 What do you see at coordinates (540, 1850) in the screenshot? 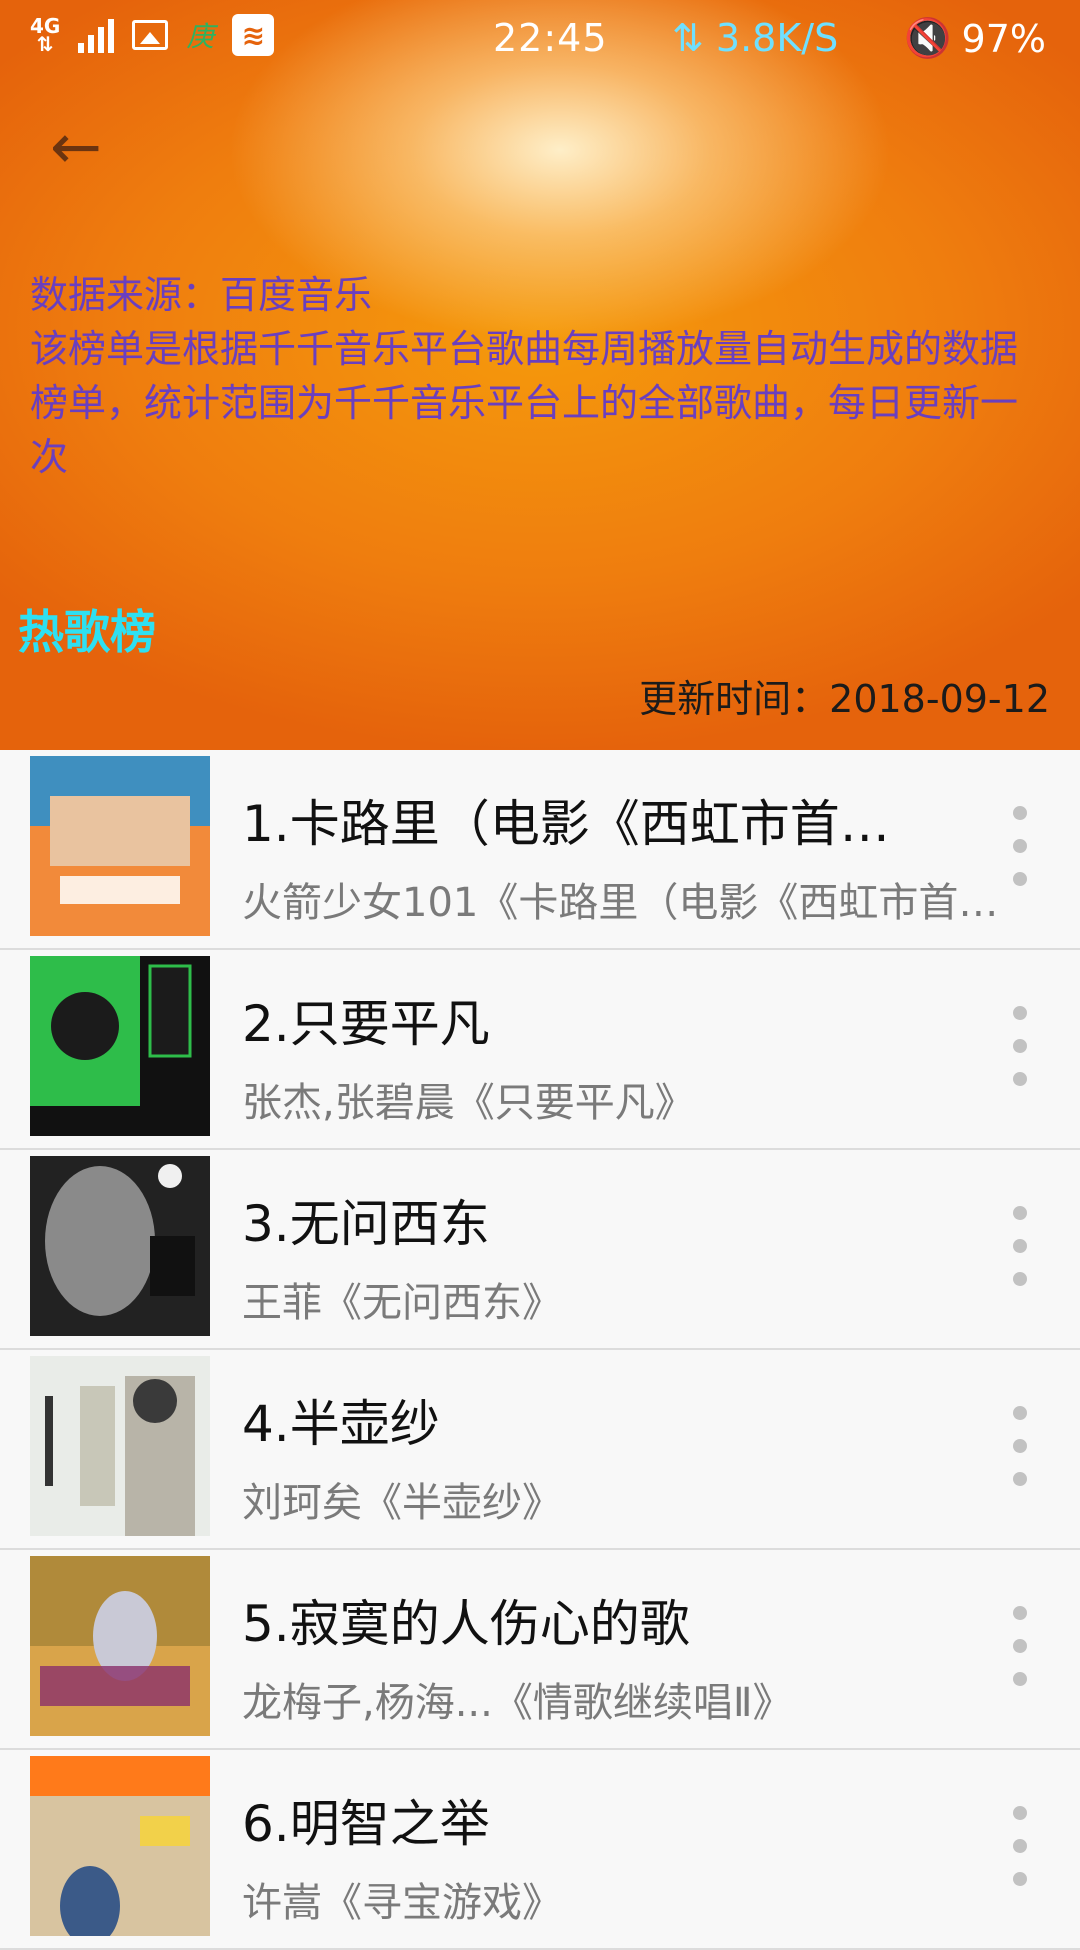
I see `list-item: 6.明智之举 许嵩《寻宝游戏》` at bounding box center [540, 1850].